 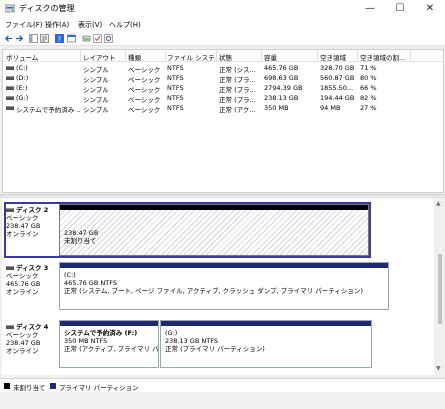 I want to click on cell-capacity: 698.63 GB, so click(x=281, y=78).